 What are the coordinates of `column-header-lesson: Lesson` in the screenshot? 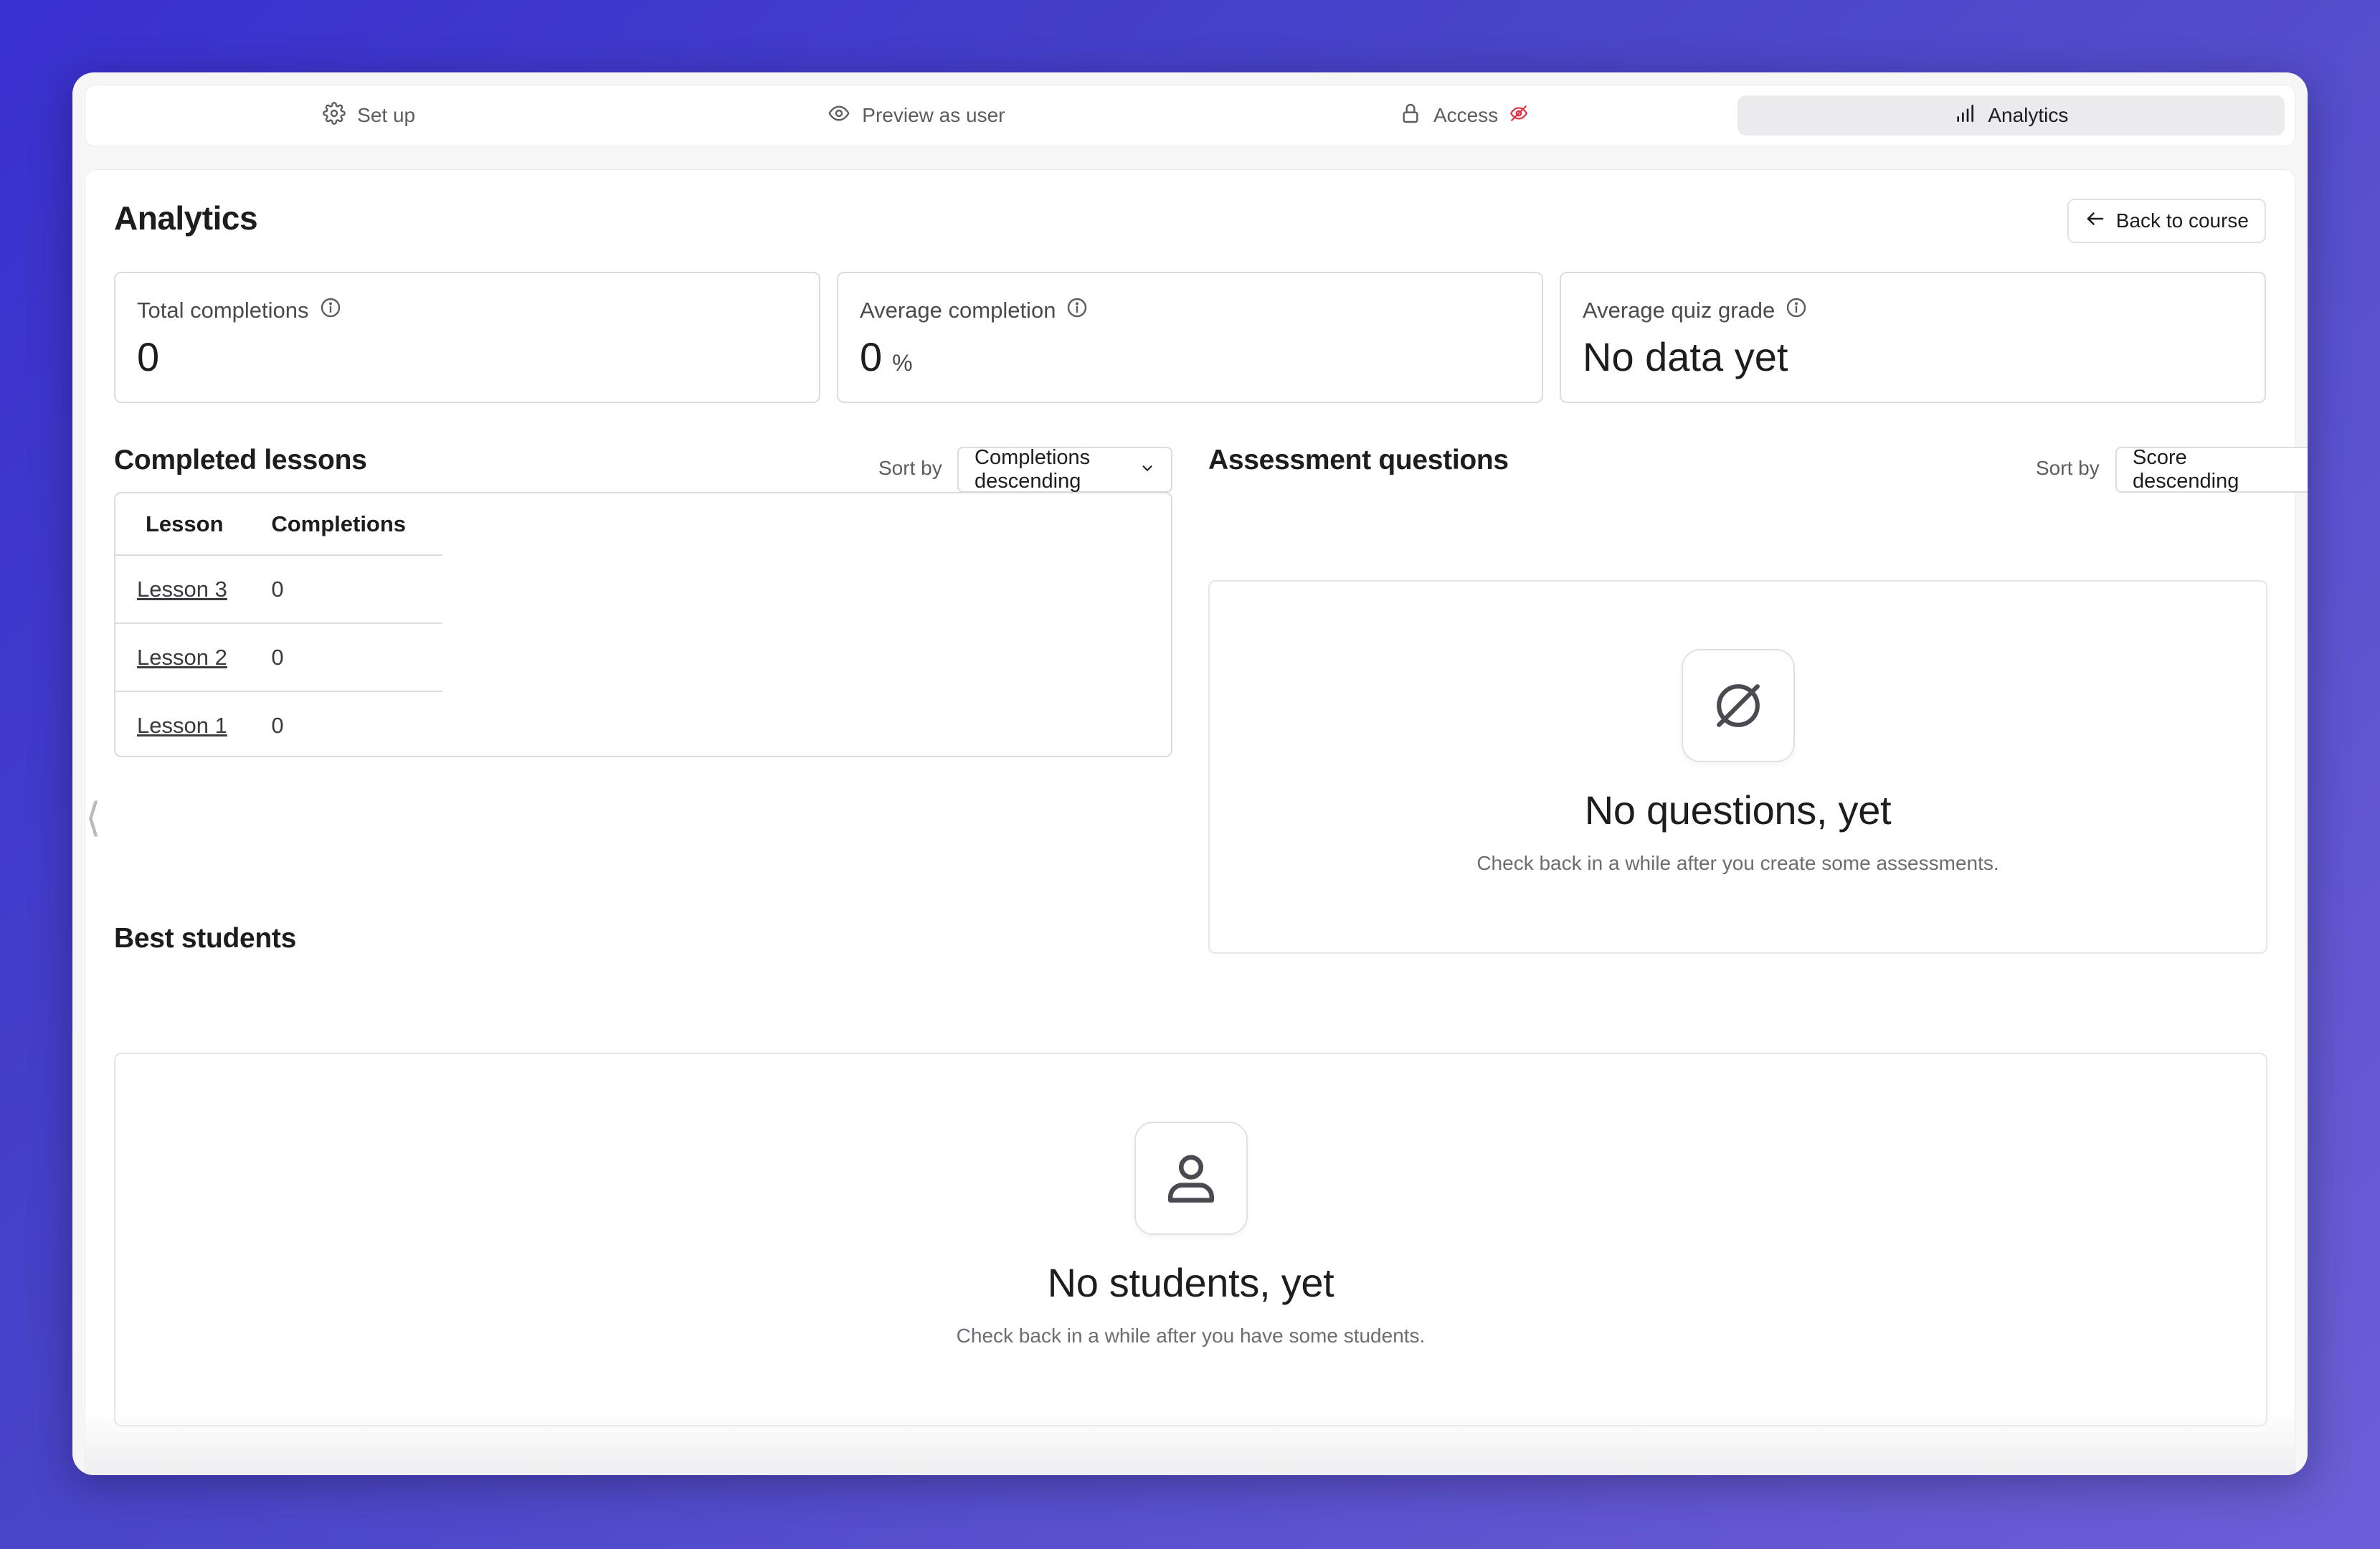 It's located at (185, 524).